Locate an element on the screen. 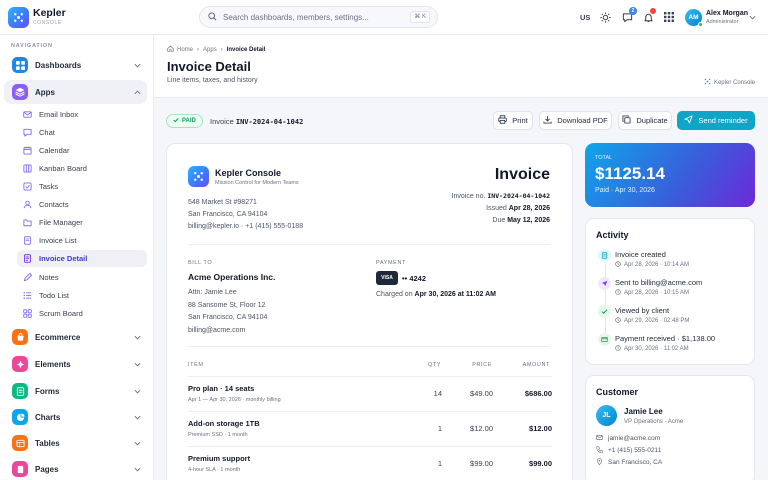  document-icon is located at coordinates (604, 255).